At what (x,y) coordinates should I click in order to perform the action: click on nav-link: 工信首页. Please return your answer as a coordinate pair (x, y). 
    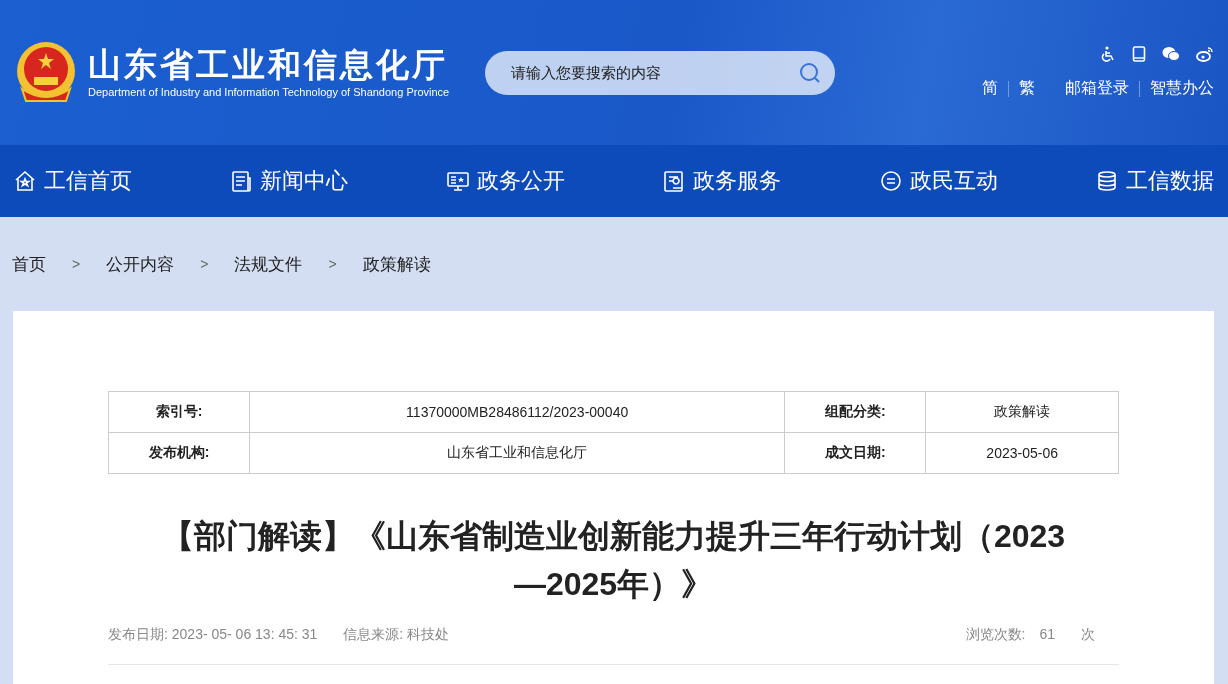
    Looking at the image, I should click on (88, 181).